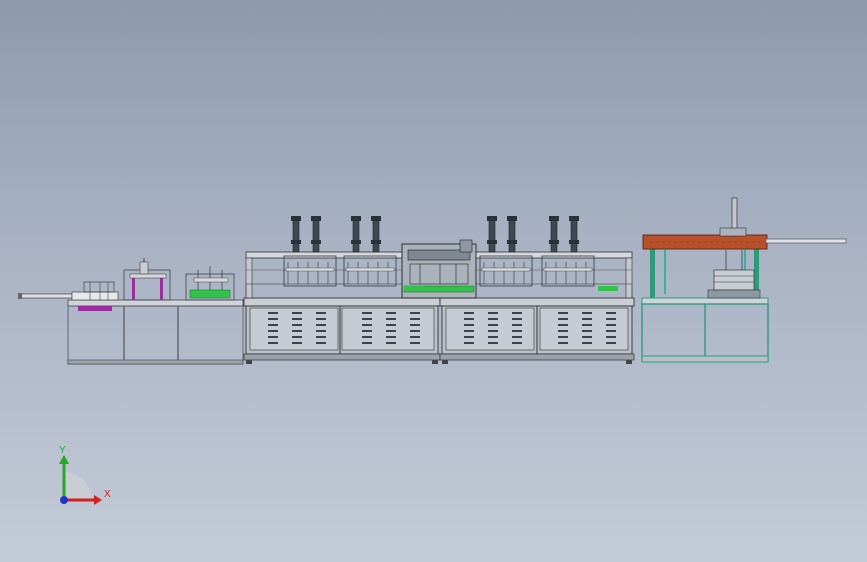 The height and width of the screenshot is (562, 867). Describe the element at coordinates (155, 311) in the screenshot. I see `left-table` at that location.